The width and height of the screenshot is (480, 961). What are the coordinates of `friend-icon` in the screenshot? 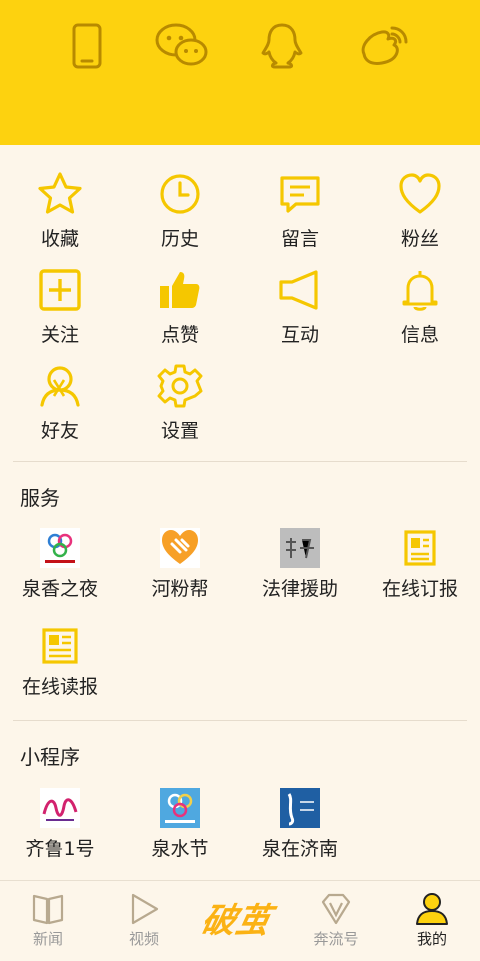 It's located at (60, 386).